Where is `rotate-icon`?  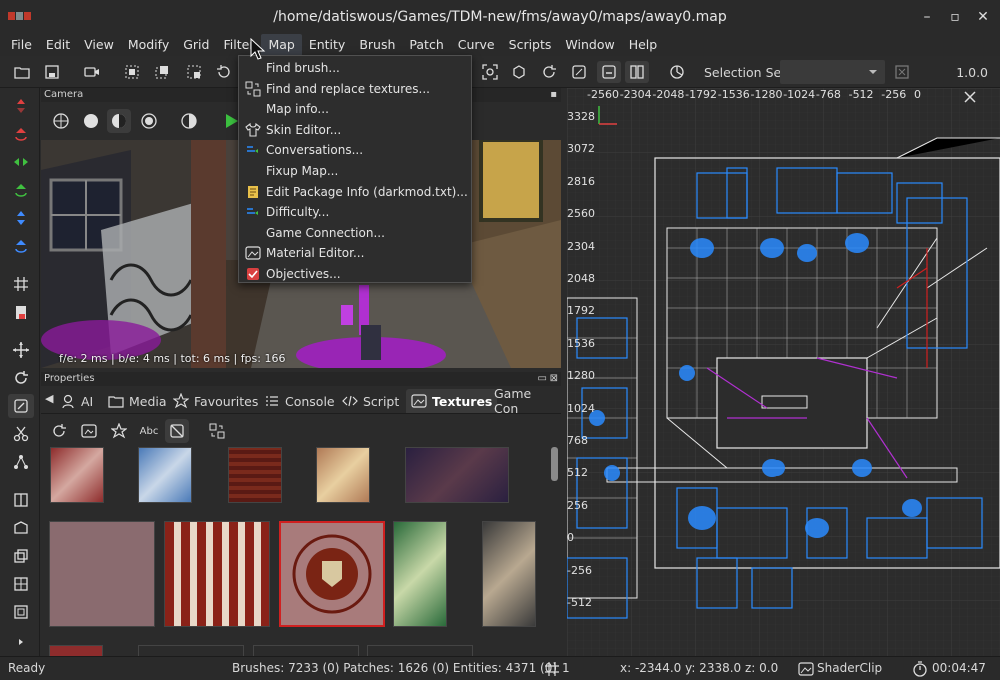
rotate-icon is located at coordinates (224, 72).